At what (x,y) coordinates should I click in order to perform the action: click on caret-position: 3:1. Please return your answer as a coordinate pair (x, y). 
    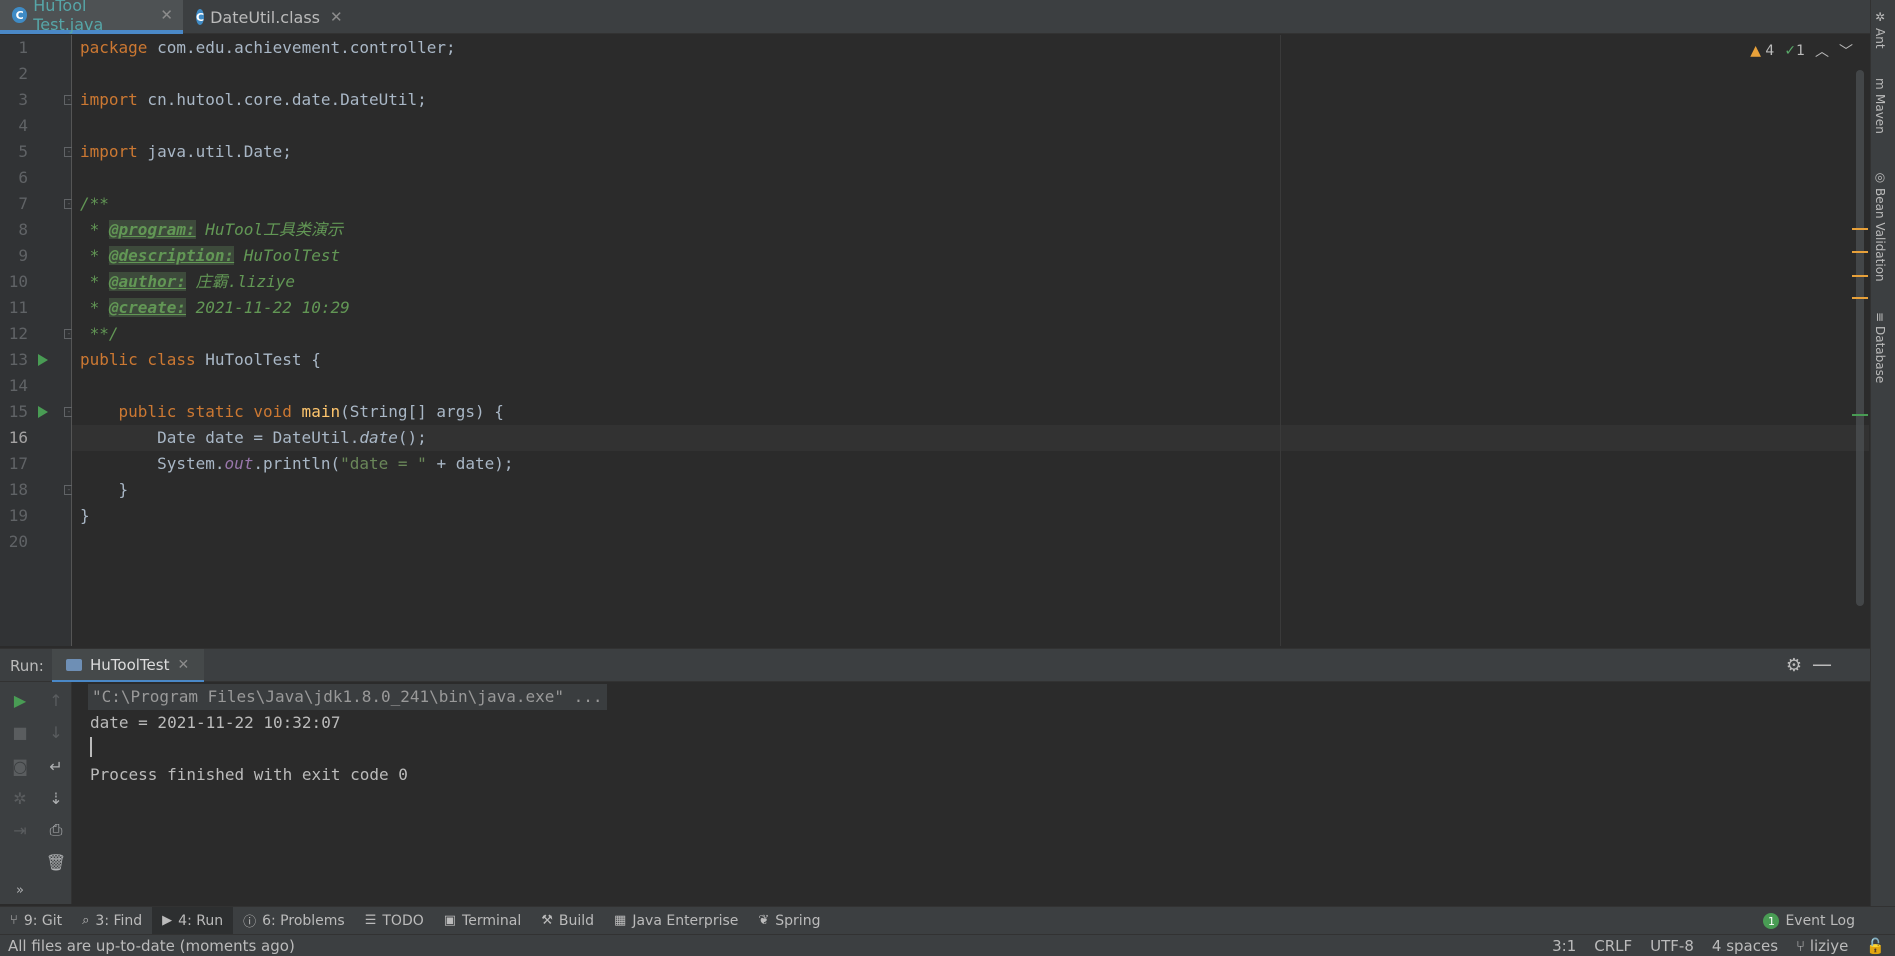
    Looking at the image, I should click on (1564, 946).